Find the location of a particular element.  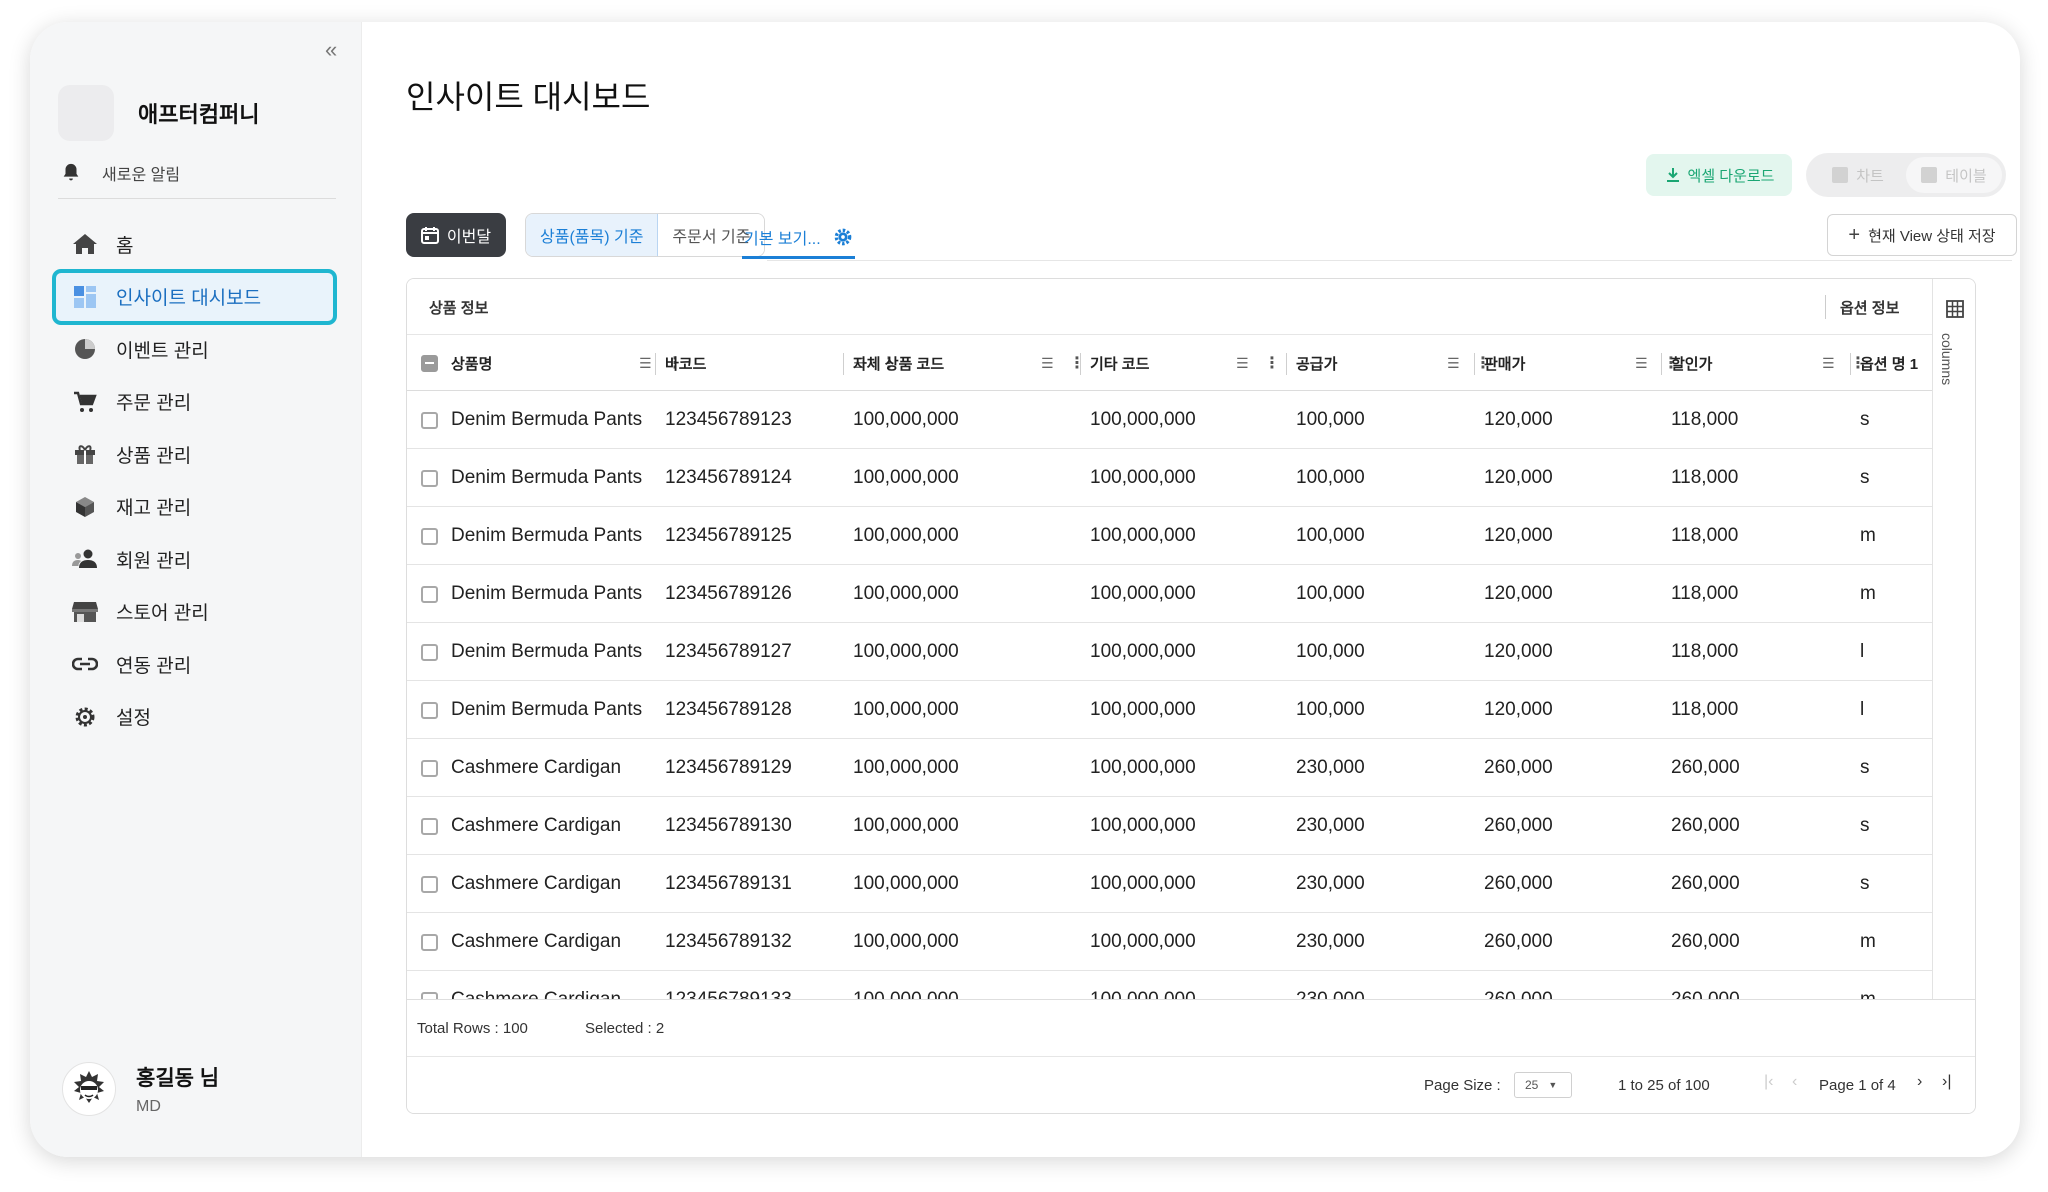

save-view-button: + 현재 View 상태 저장 is located at coordinates (1922, 235).